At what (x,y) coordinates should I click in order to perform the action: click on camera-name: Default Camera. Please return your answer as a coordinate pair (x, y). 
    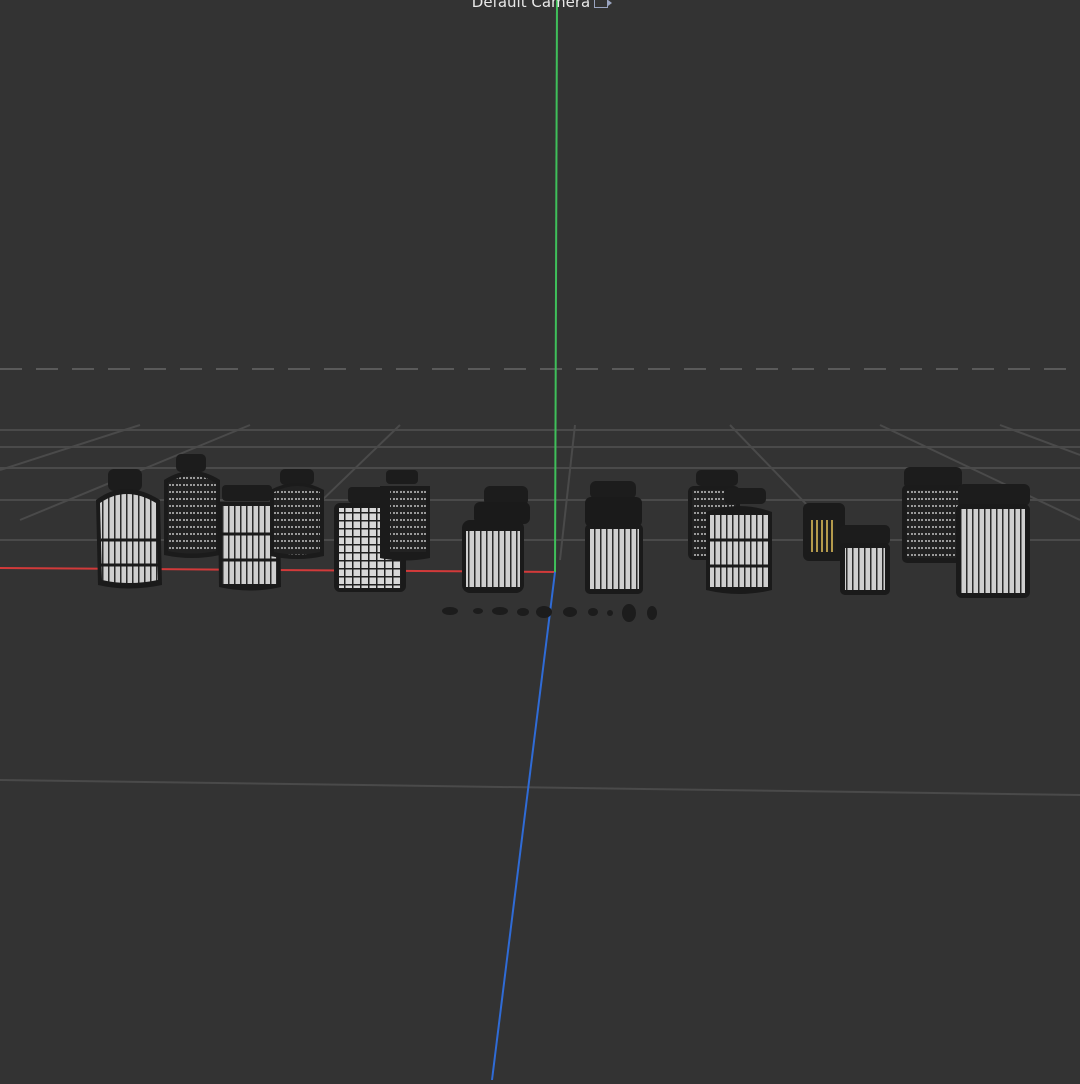
    Looking at the image, I should click on (531, 5).